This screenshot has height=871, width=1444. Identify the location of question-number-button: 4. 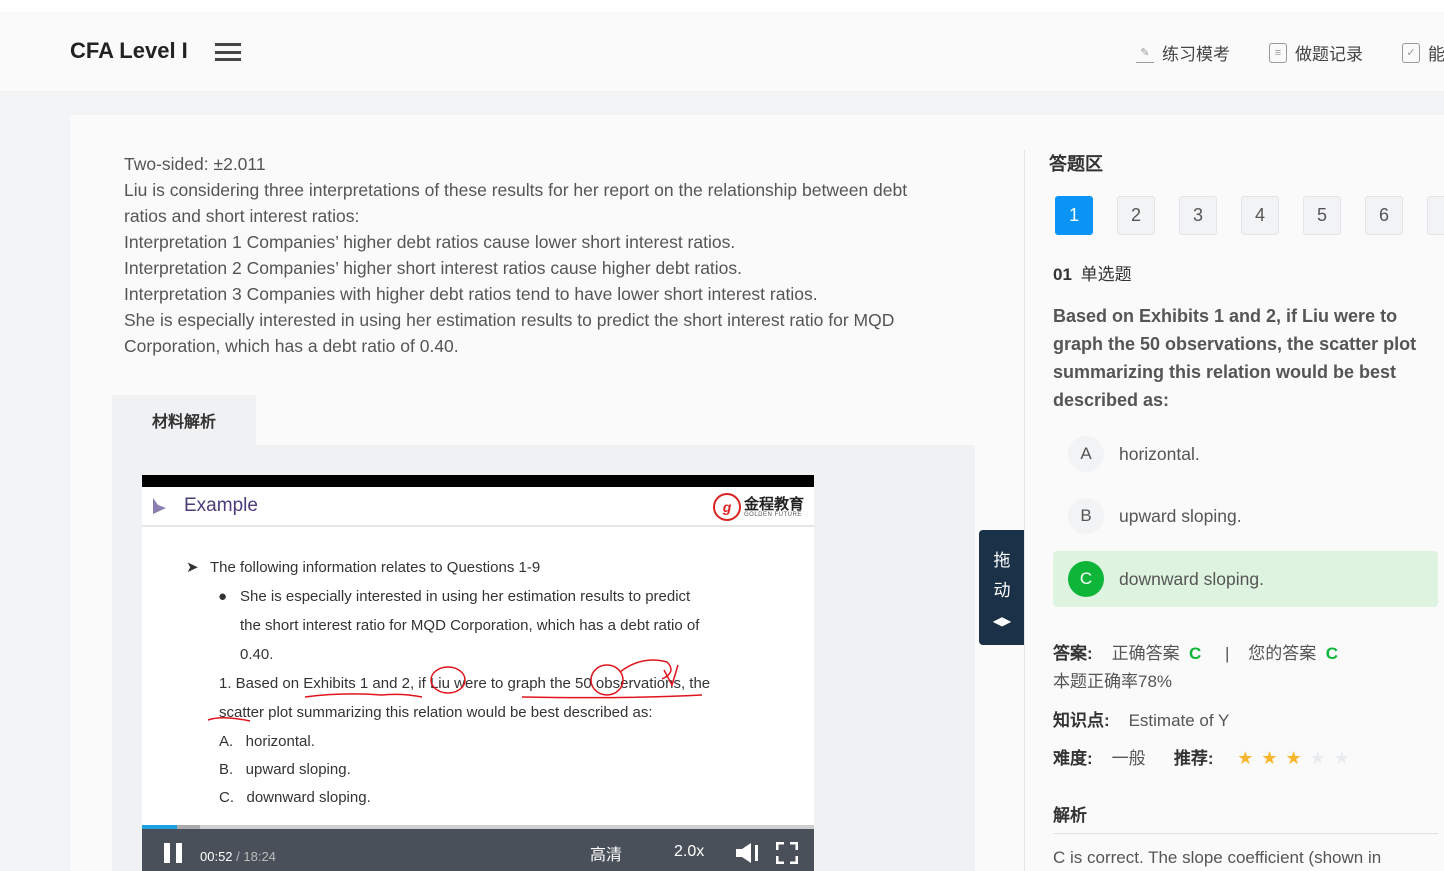
(1260, 215).